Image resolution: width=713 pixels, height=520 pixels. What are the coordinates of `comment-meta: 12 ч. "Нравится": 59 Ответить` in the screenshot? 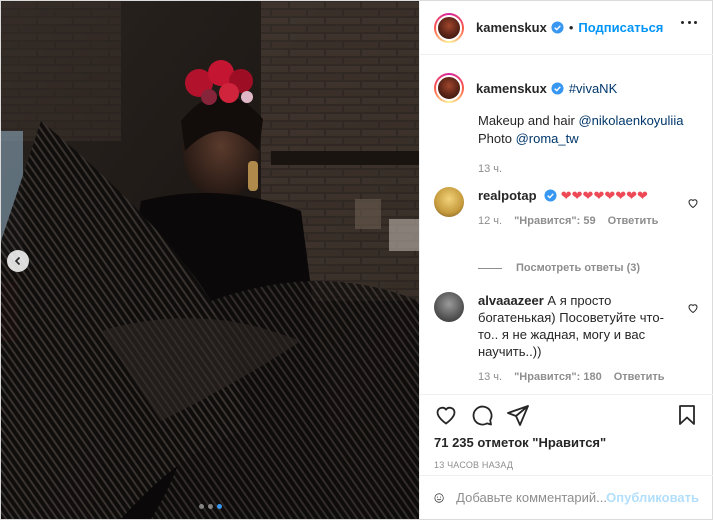 It's located at (588, 221).